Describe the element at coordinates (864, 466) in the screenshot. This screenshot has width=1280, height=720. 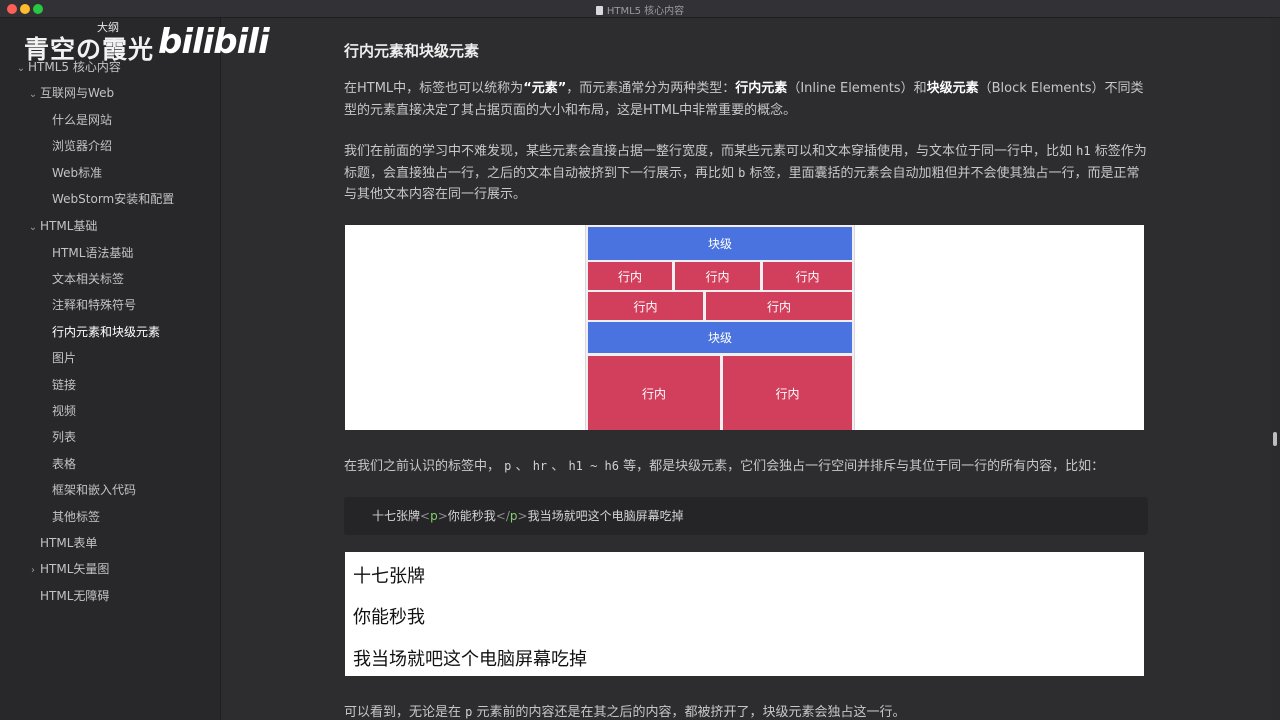
I see `text-run: 等，都是块级元素，它们会独占一行空间并排斥与其位于同一行的所有内容，比如：` at that location.